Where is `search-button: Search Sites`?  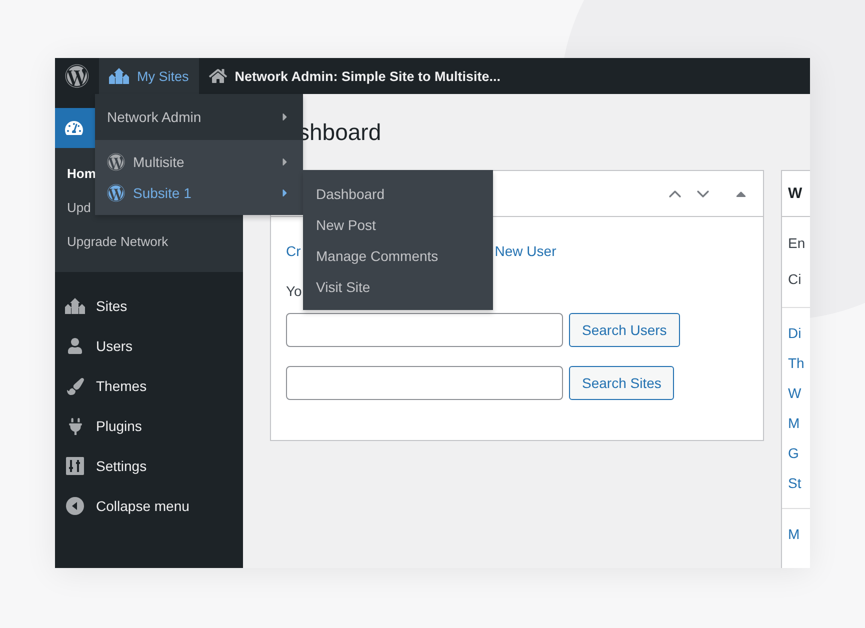
search-button: Search Sites is located at coordinates (621, 383).